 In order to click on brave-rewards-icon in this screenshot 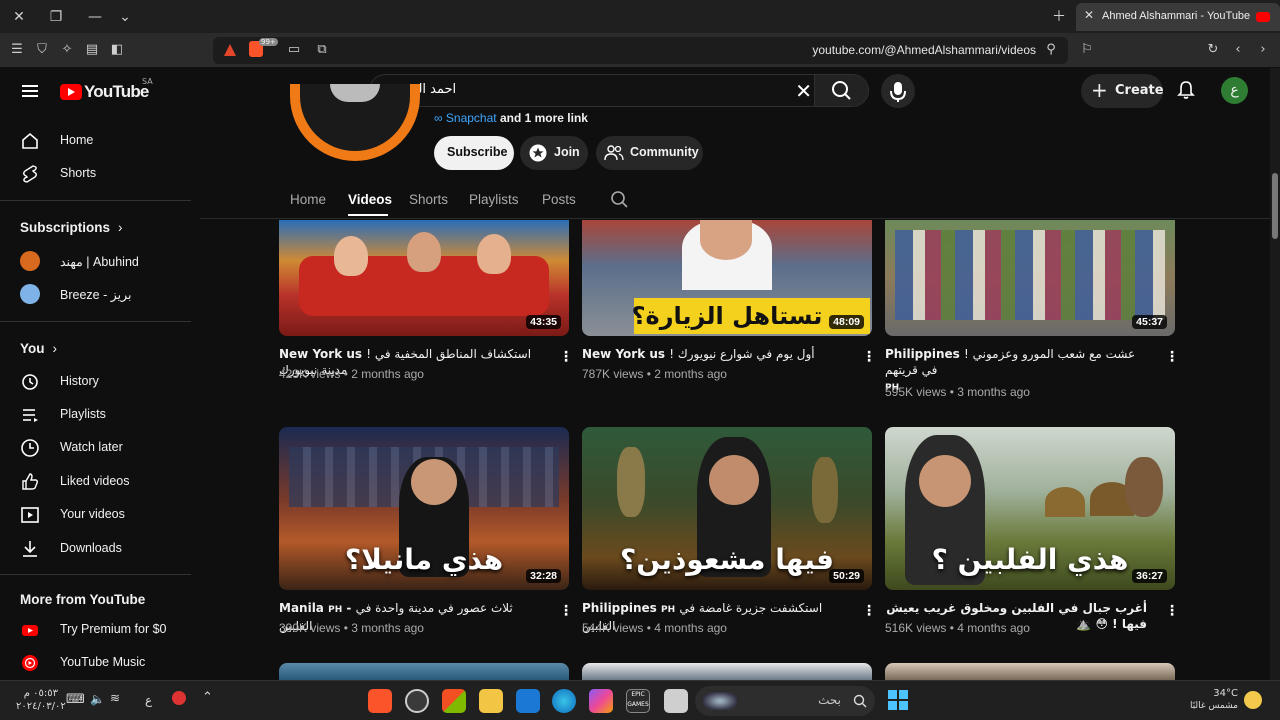, I will do `click(230, 49)`.